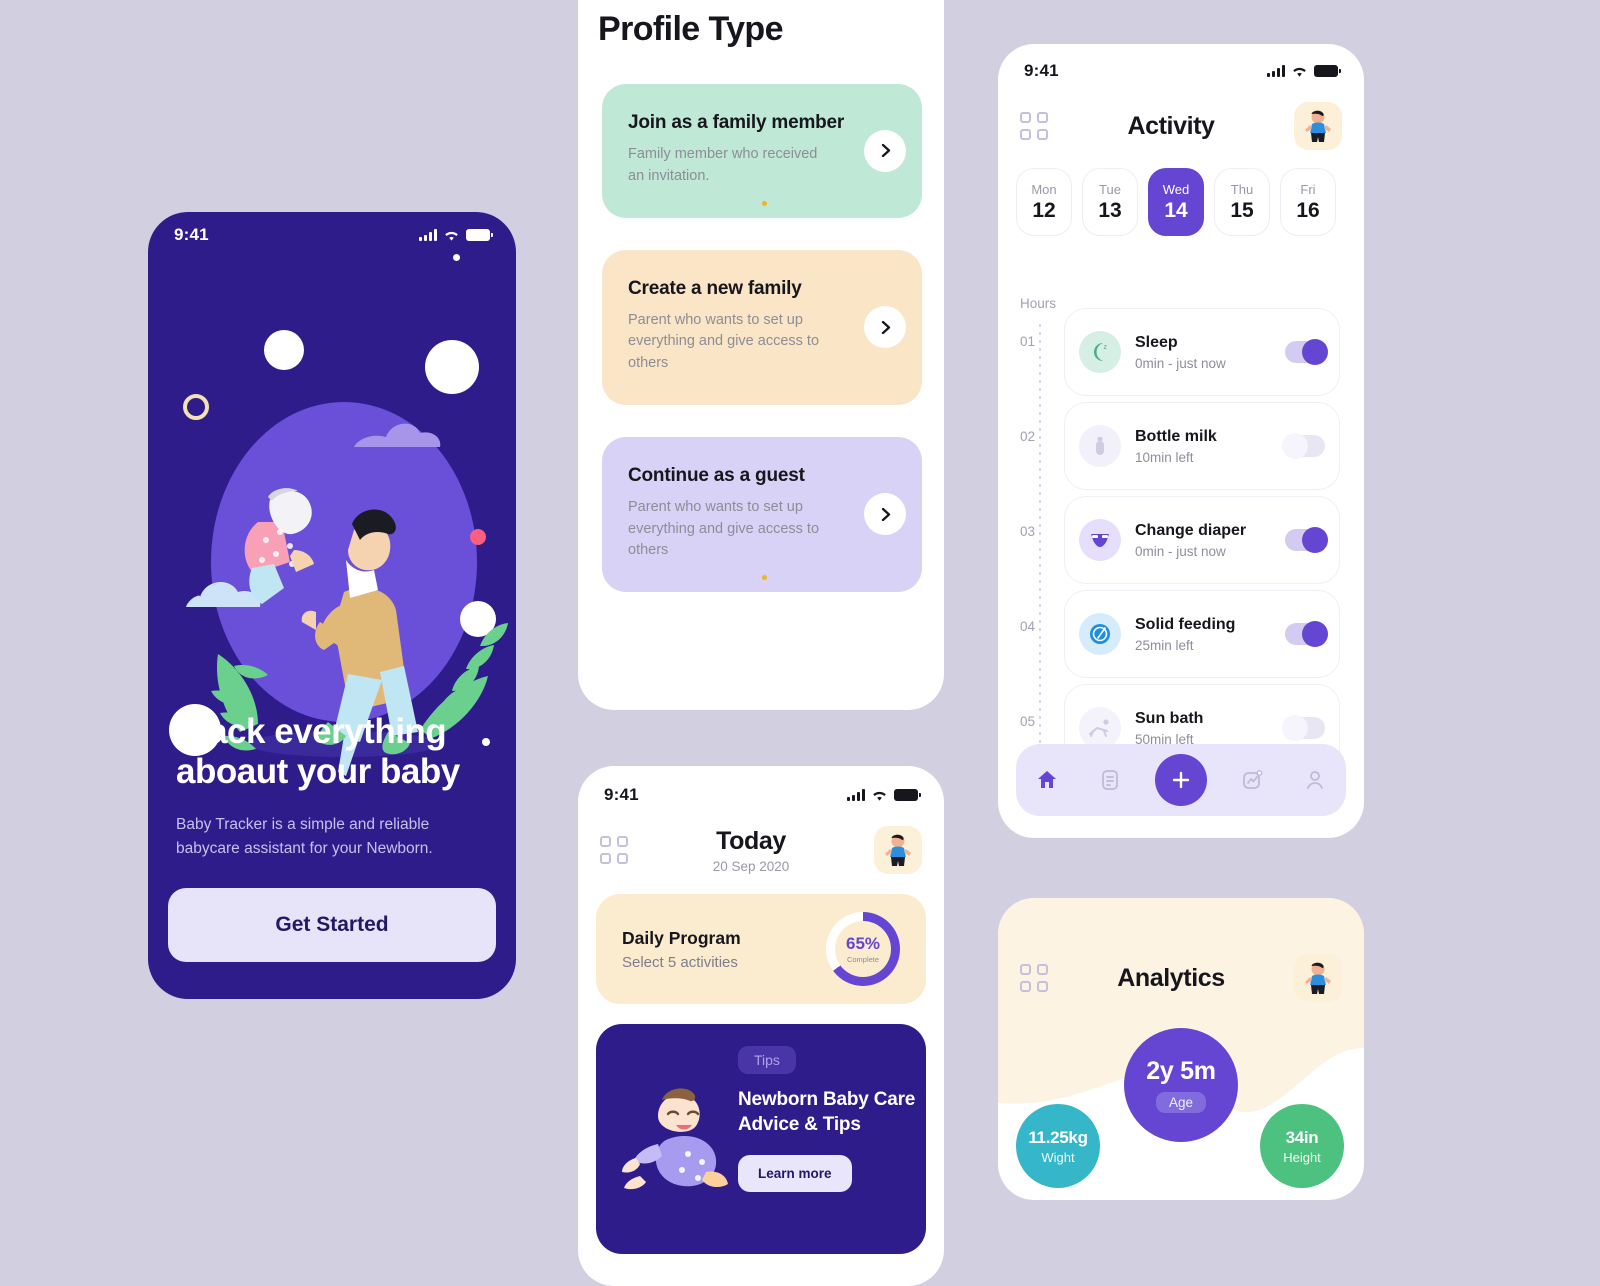  Describe the element at coordinates (332, 925) in the screenshot. I see `get-started-button: Get Started` at that location.